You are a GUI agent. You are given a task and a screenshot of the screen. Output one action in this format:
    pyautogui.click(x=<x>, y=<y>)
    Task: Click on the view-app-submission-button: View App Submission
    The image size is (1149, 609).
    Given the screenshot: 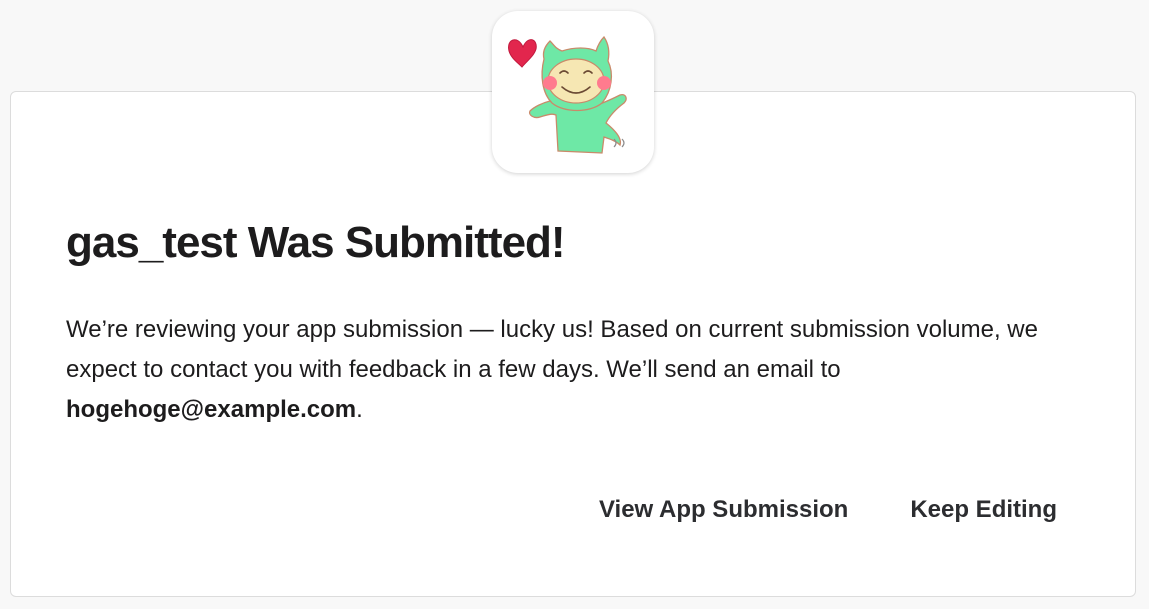 What is the action you would take?
    pyautogui.click(x=723, y=510)
    